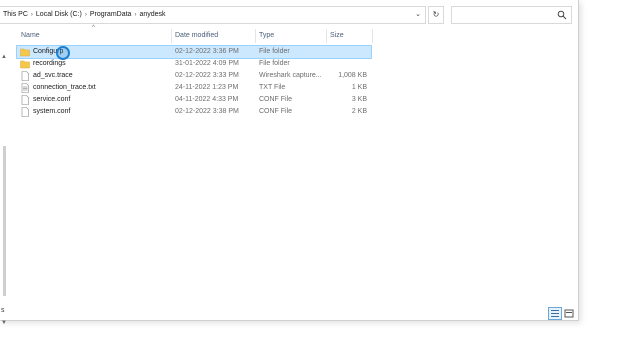  What do you see at coordinates (207, 75) in the screenshot?
I see `file-date: 02-12-2022 3:33 PM` at bounding box center [207, 75].